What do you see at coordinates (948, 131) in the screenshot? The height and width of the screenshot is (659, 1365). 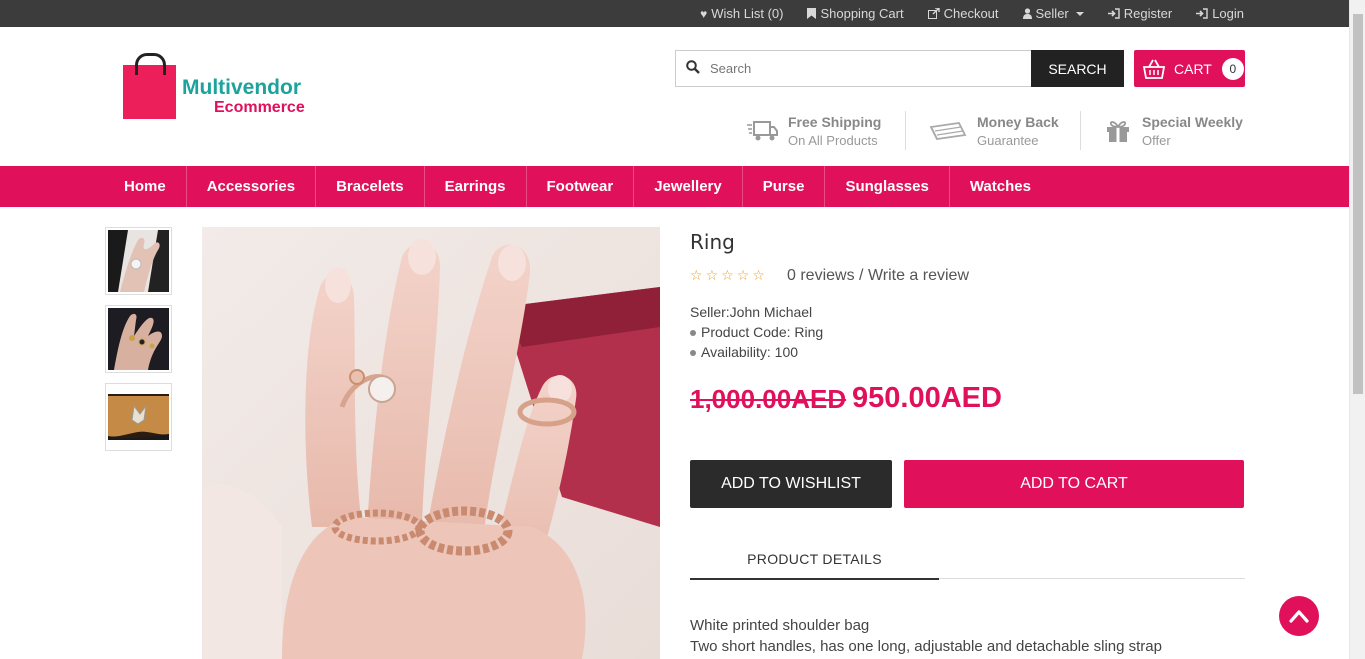 I see `money-icon` at bounding box center [948, 131].